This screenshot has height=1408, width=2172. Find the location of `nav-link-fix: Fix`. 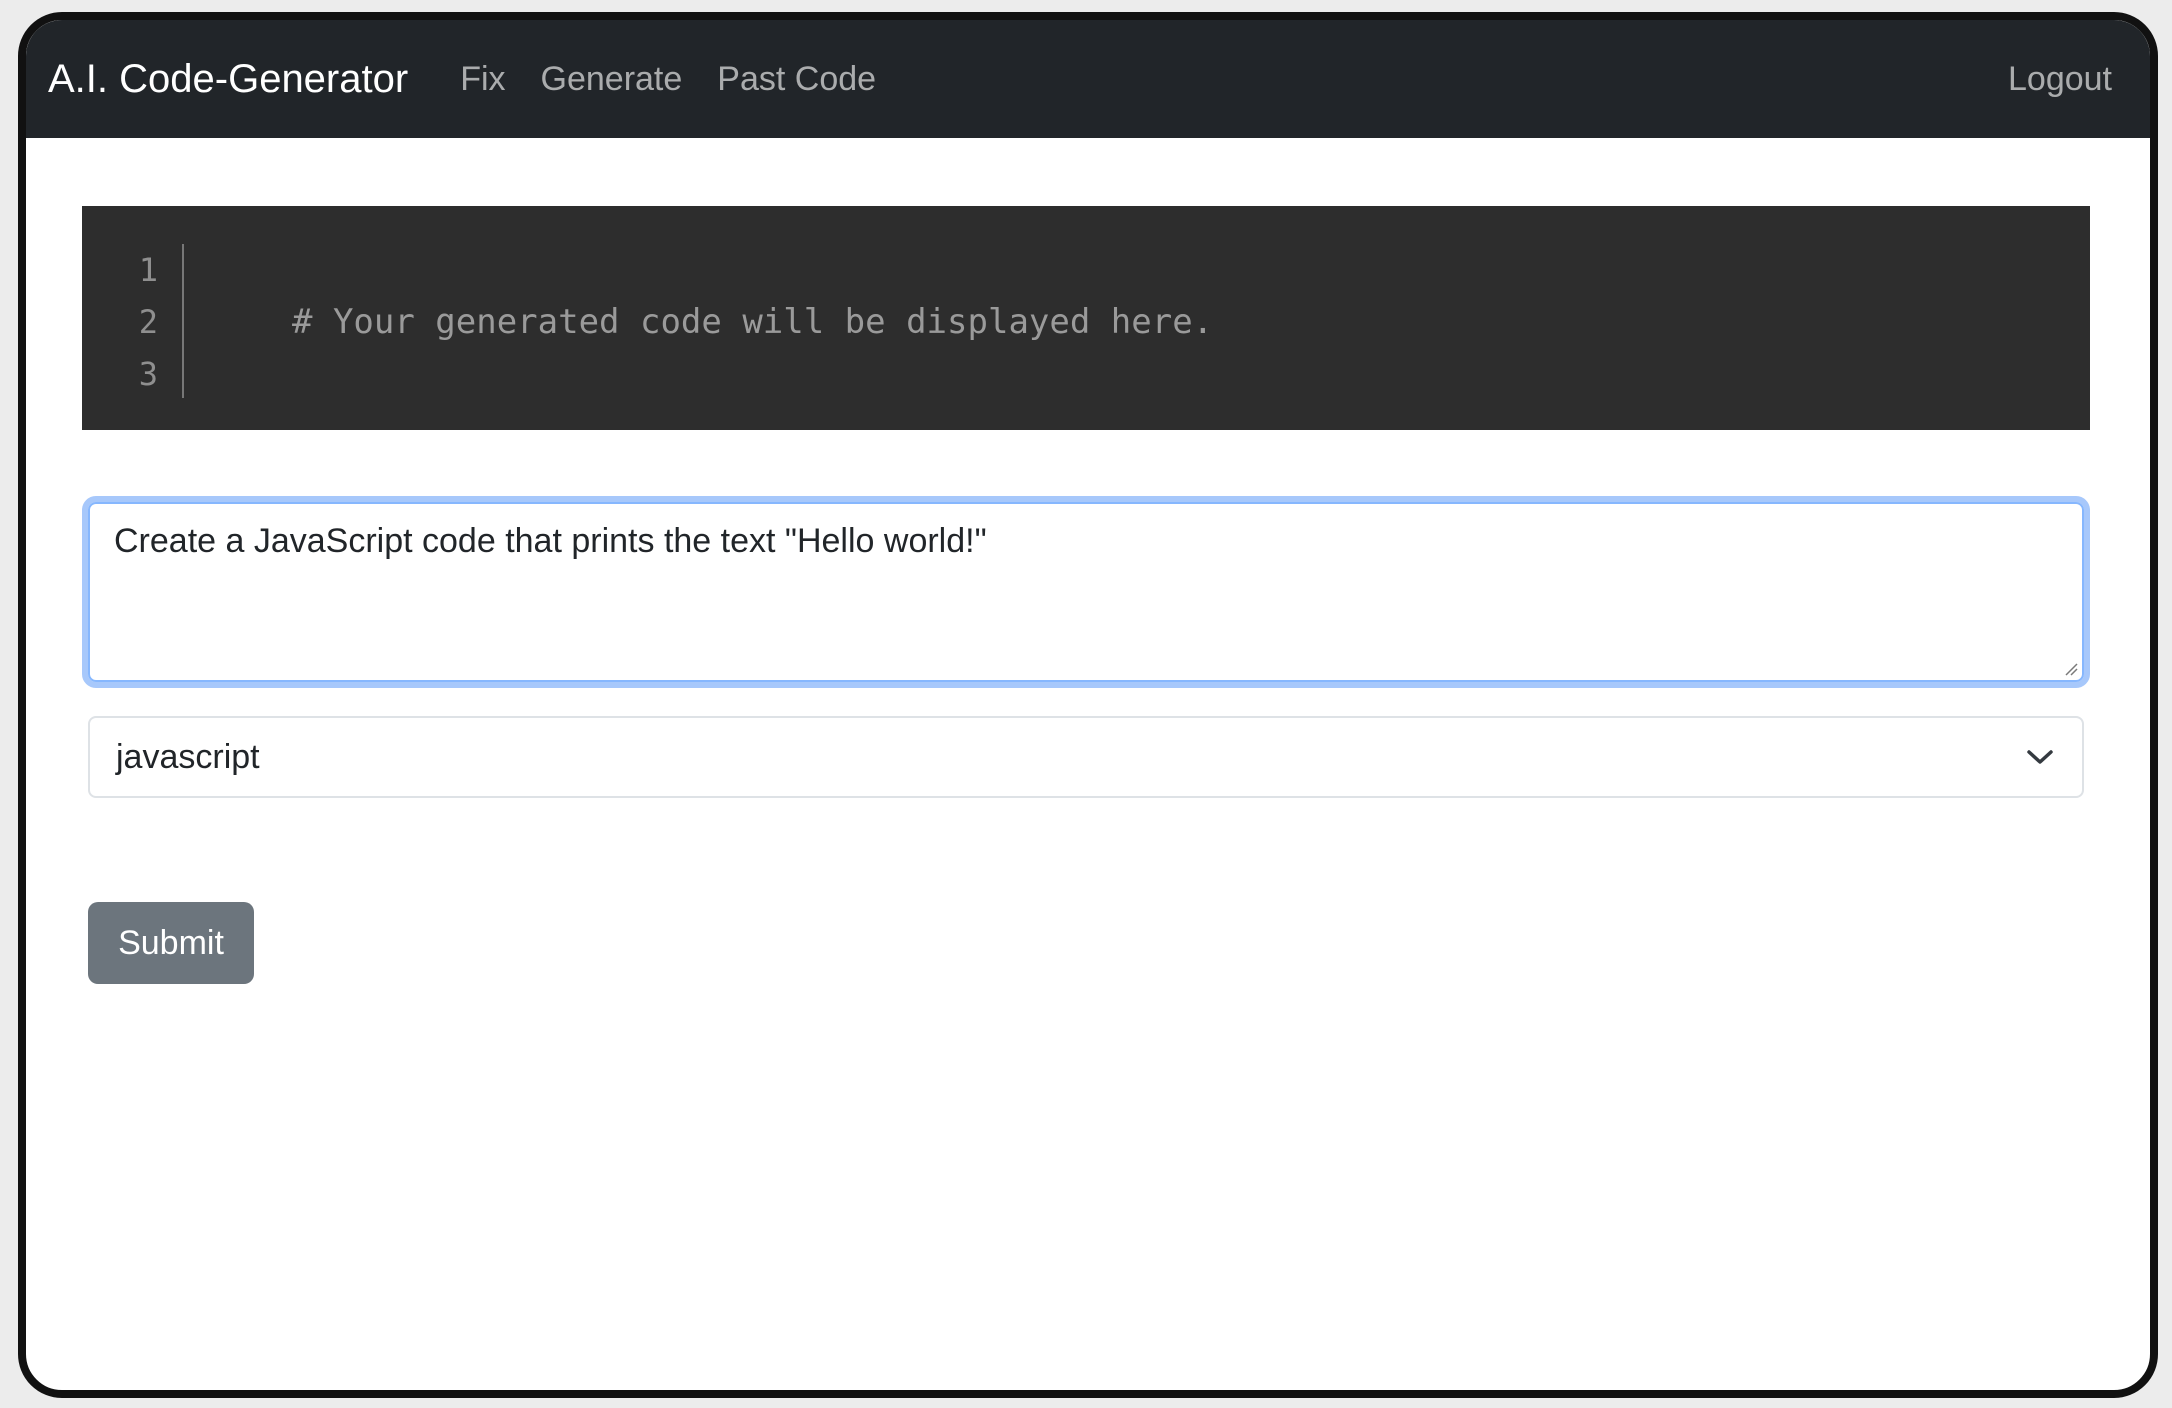

nav-link-fix: Fix is located at coordinates (482, 79).